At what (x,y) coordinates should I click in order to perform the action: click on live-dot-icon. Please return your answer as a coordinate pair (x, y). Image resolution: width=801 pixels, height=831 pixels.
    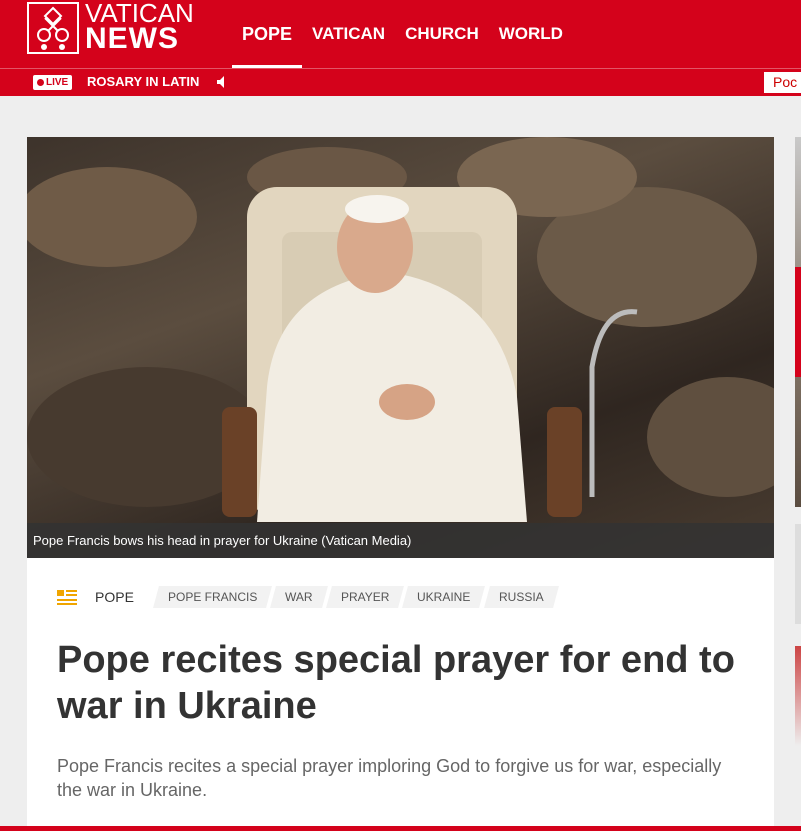
    Looking at the image, I should click on (40, 82).